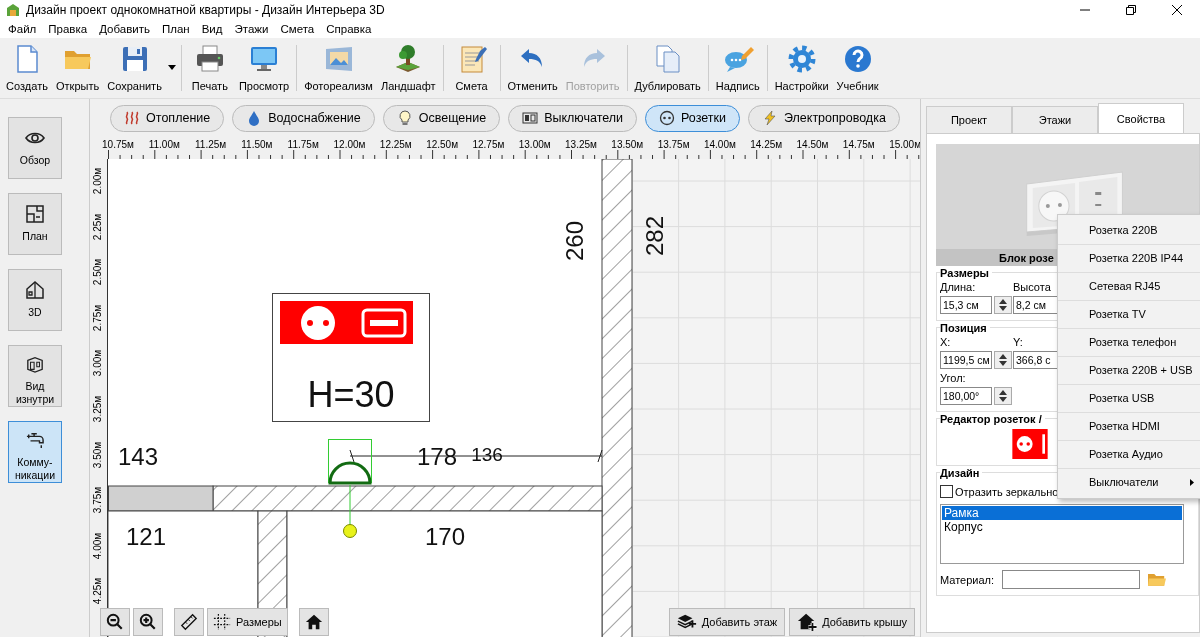 The image size is (1200, 637). I want to click on window-title: Дизайн проект однокомнатной квартиры - Дизайн Интерьера 3D, so click(205, 10).